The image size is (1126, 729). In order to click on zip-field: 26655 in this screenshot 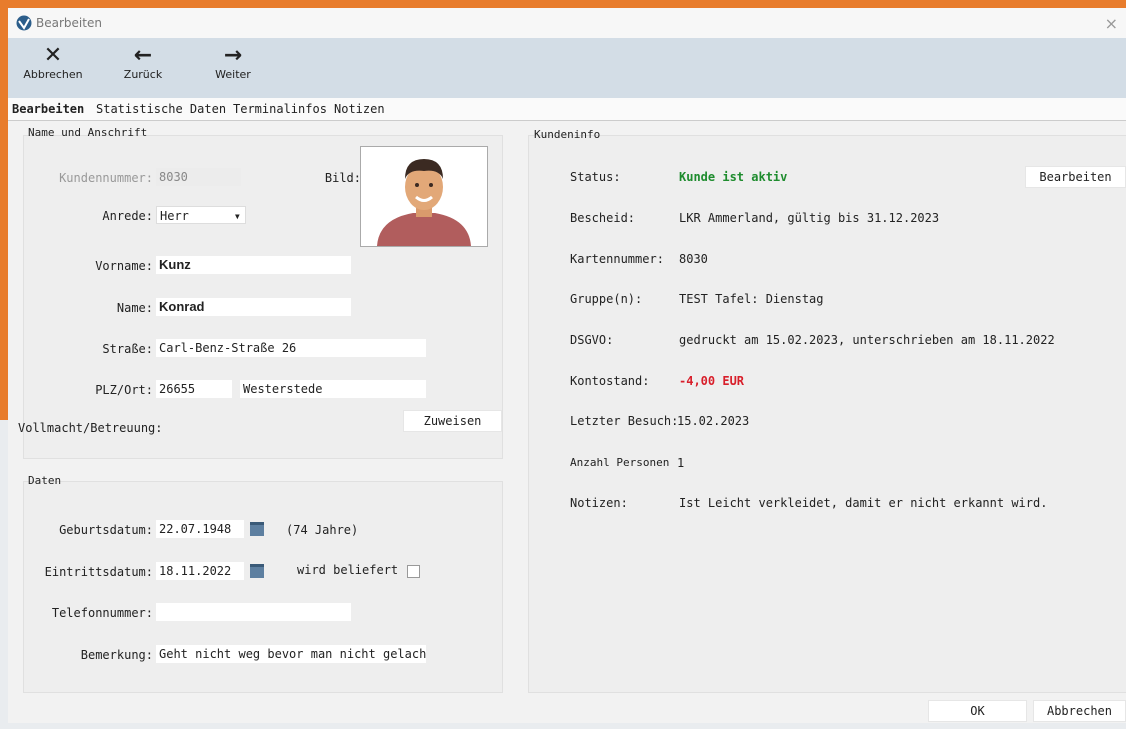, I will do `click(194, 389)`.